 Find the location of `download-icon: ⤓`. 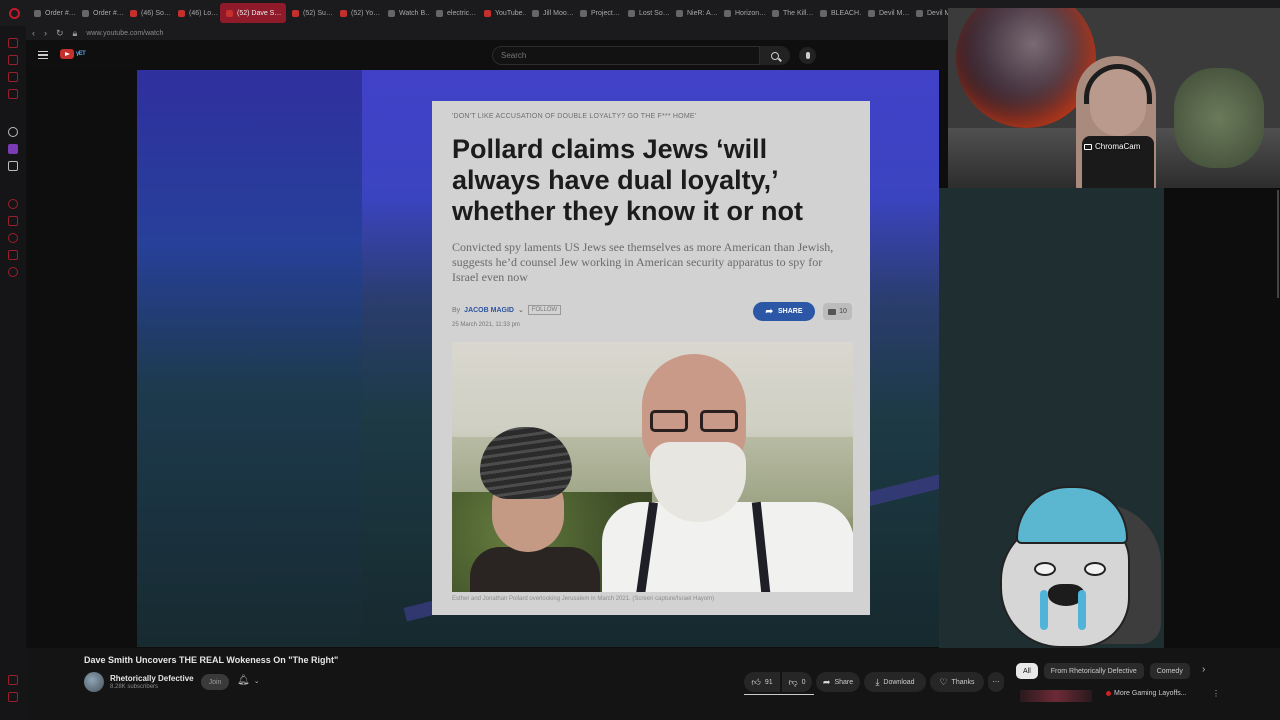

download-icon: ⤓ is located at coordinates (877, 681).